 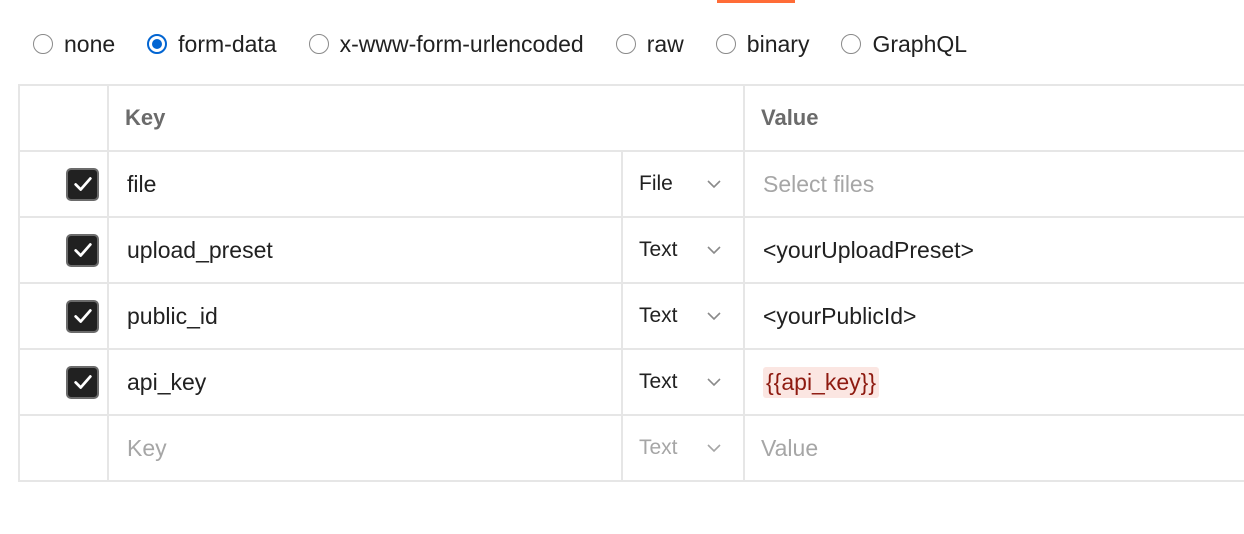 I want to click on radio-button-none, so click(x=43, y=44).